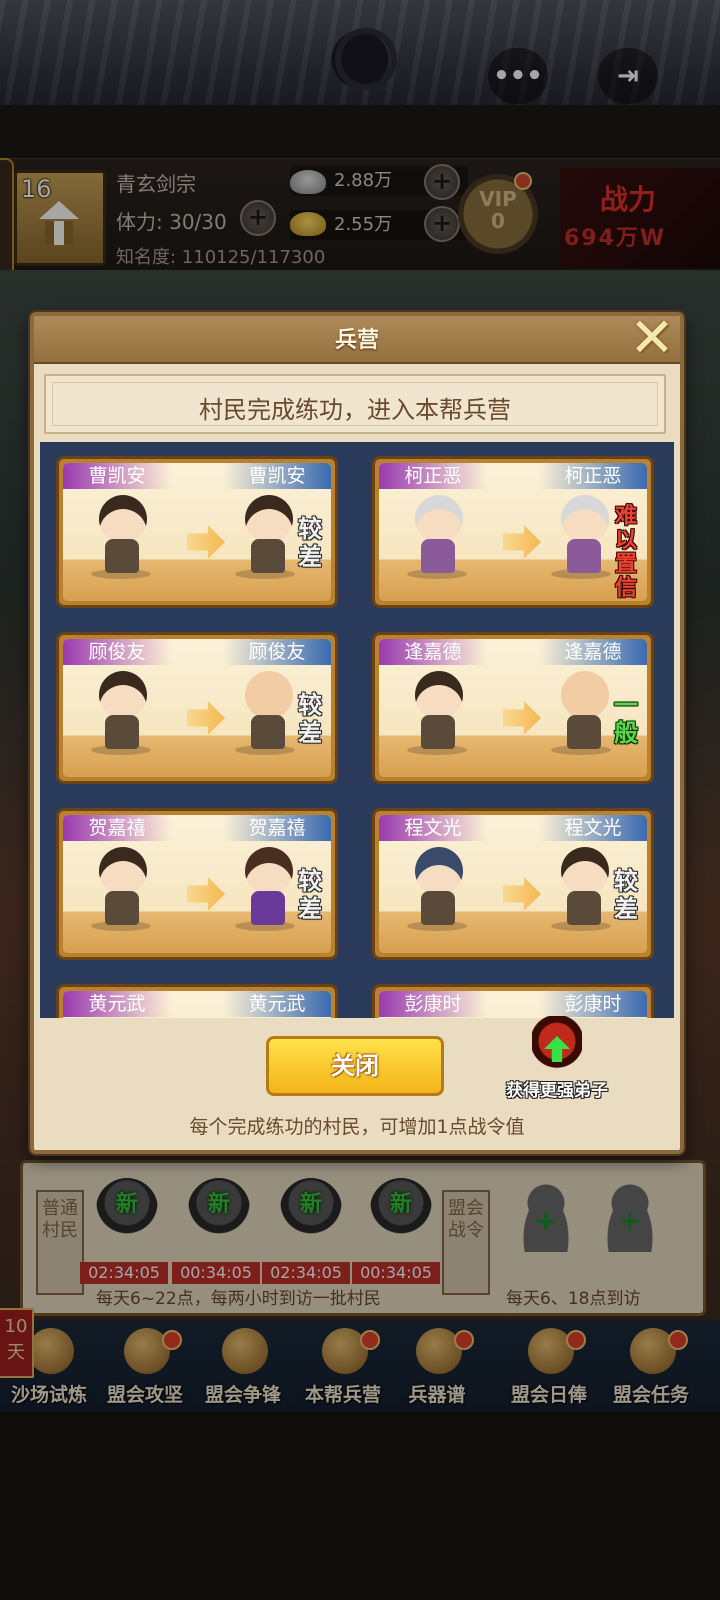 The width and height of the screenshot is (720, 1600). I want to click on subtitle-box: 村民完成练功，进入本帮兵营, so click(355, 404).